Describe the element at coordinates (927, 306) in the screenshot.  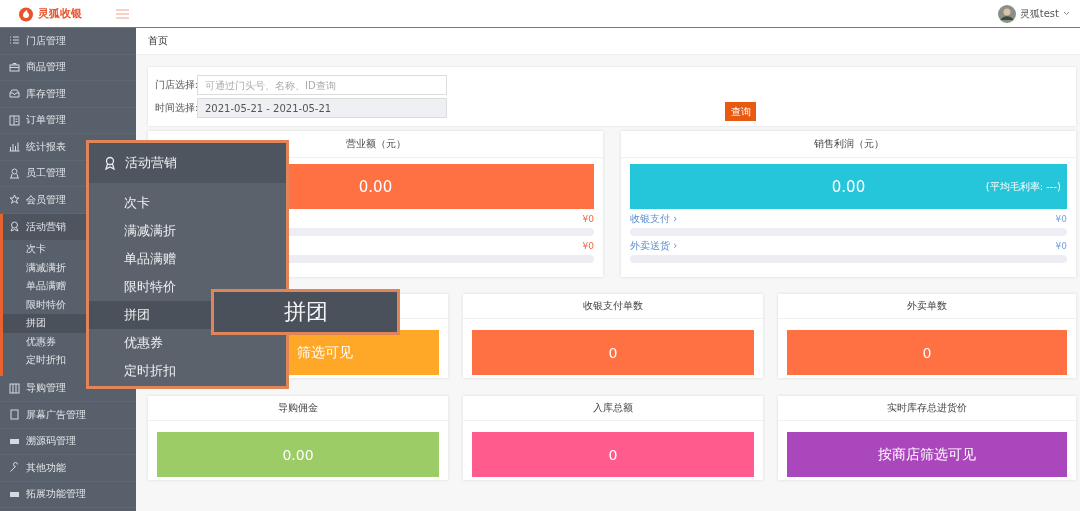
I see `card-title: 外卖单数` at that location.